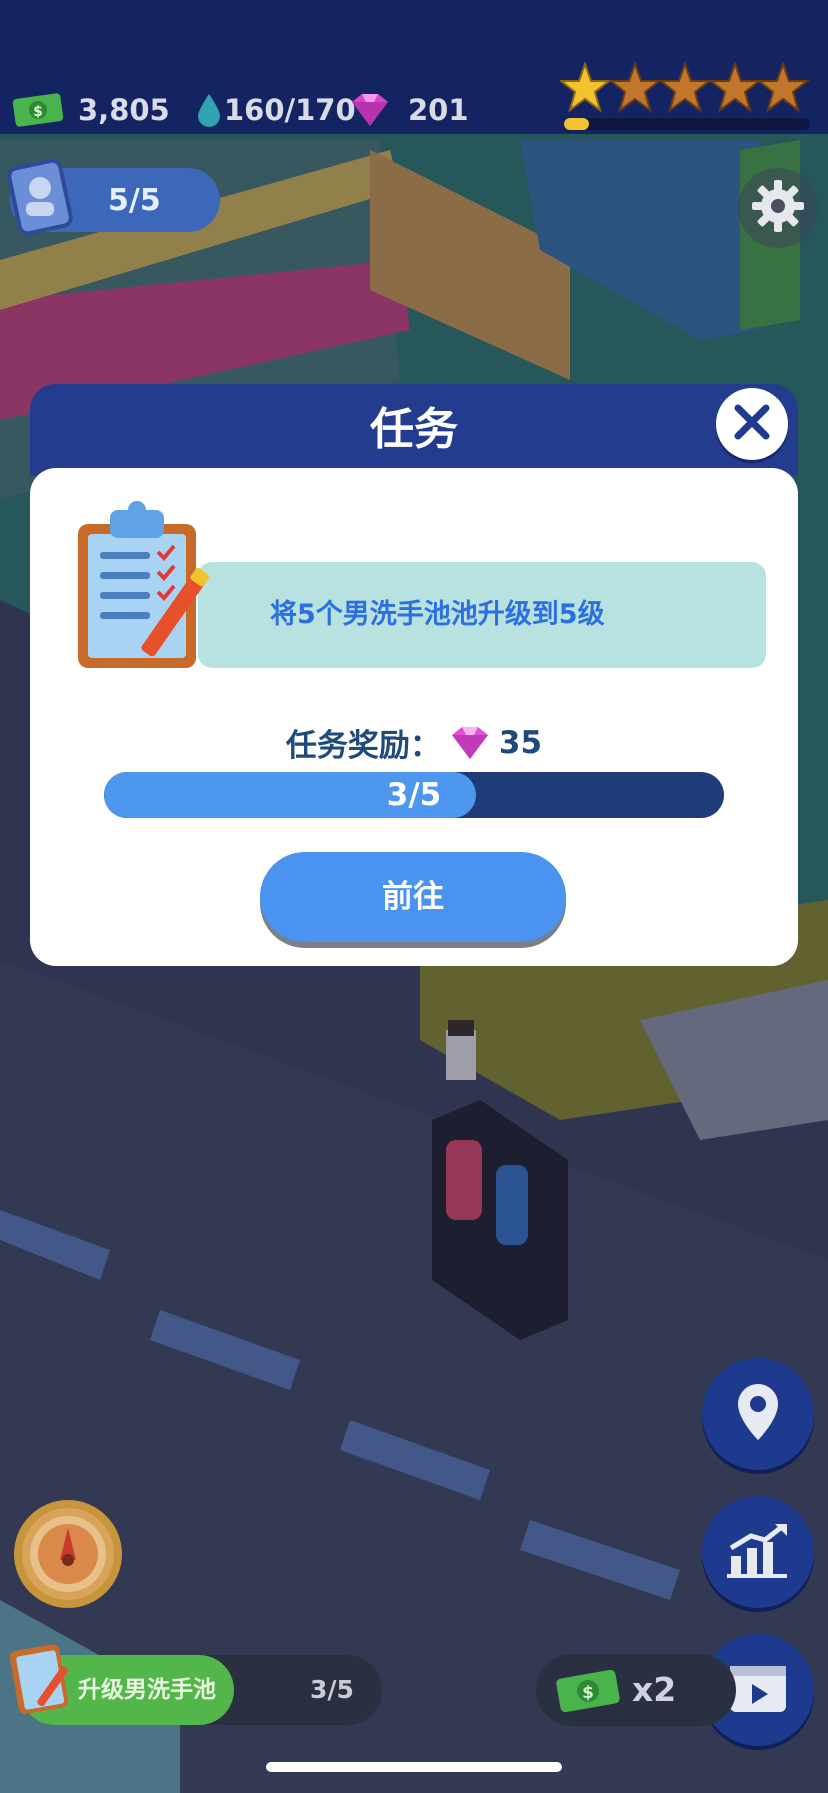  Describe the element at coordinates (134, 200) in the screenshot. I see `staff-count: 5/5` at that location.